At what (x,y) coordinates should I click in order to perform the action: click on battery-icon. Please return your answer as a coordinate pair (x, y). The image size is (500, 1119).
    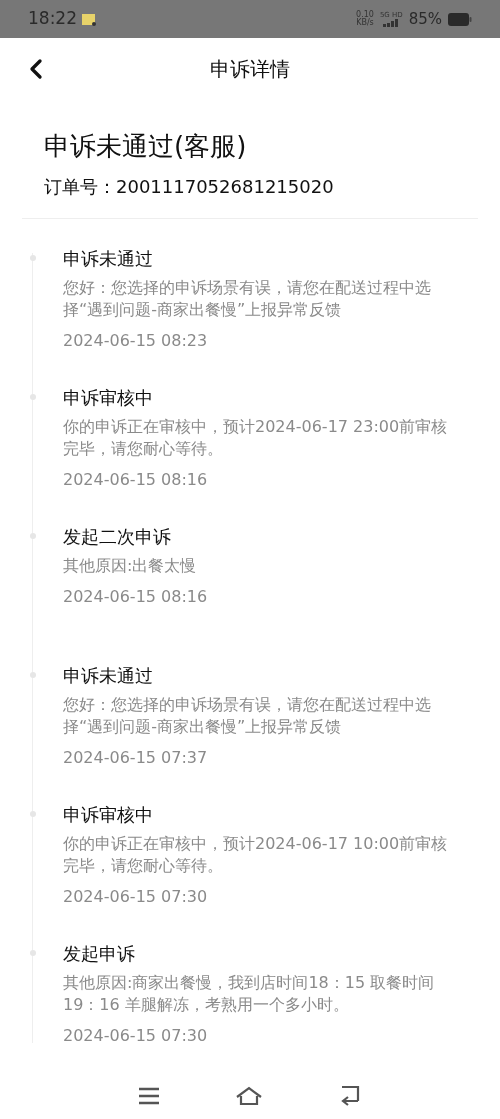
    Looking at the image, I should click on (460, 19).